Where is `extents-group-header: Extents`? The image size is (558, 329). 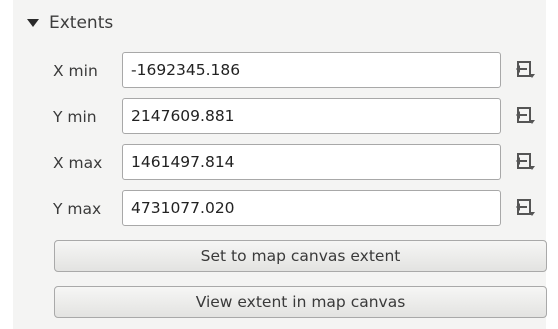
extents-group-header: Extents is located at coordinates (70, 23).